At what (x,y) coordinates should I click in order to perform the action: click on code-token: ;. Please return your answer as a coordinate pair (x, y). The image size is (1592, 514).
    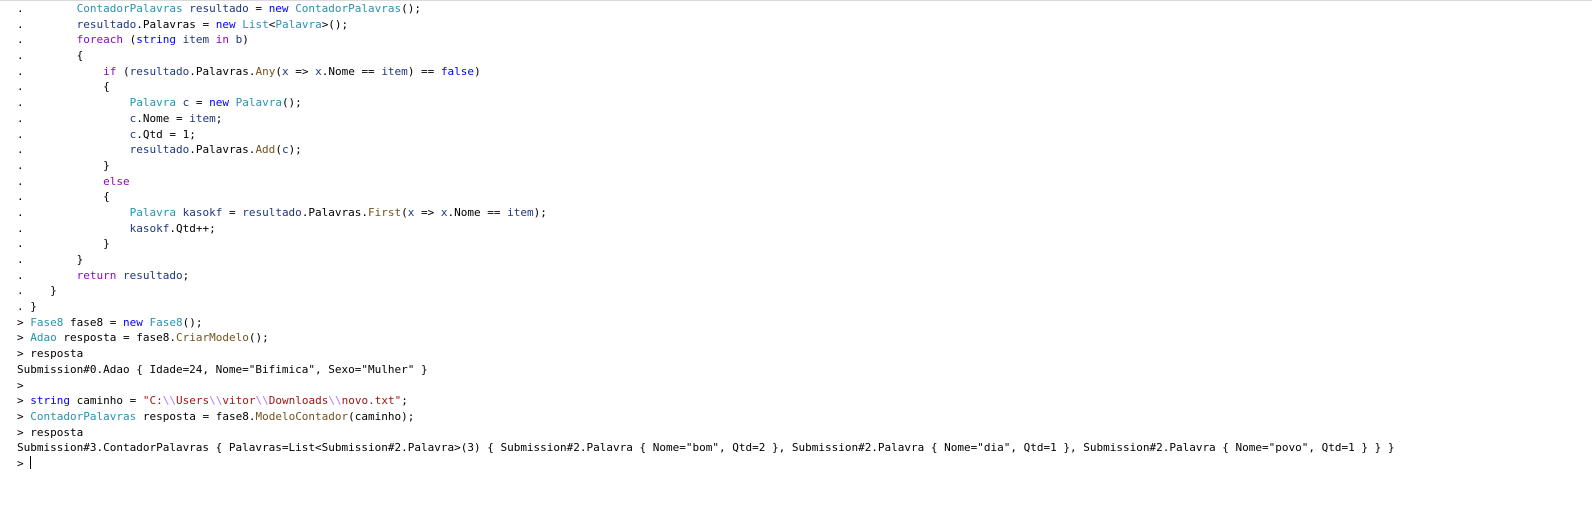
    Looking at the image, I should click on (404, 401).